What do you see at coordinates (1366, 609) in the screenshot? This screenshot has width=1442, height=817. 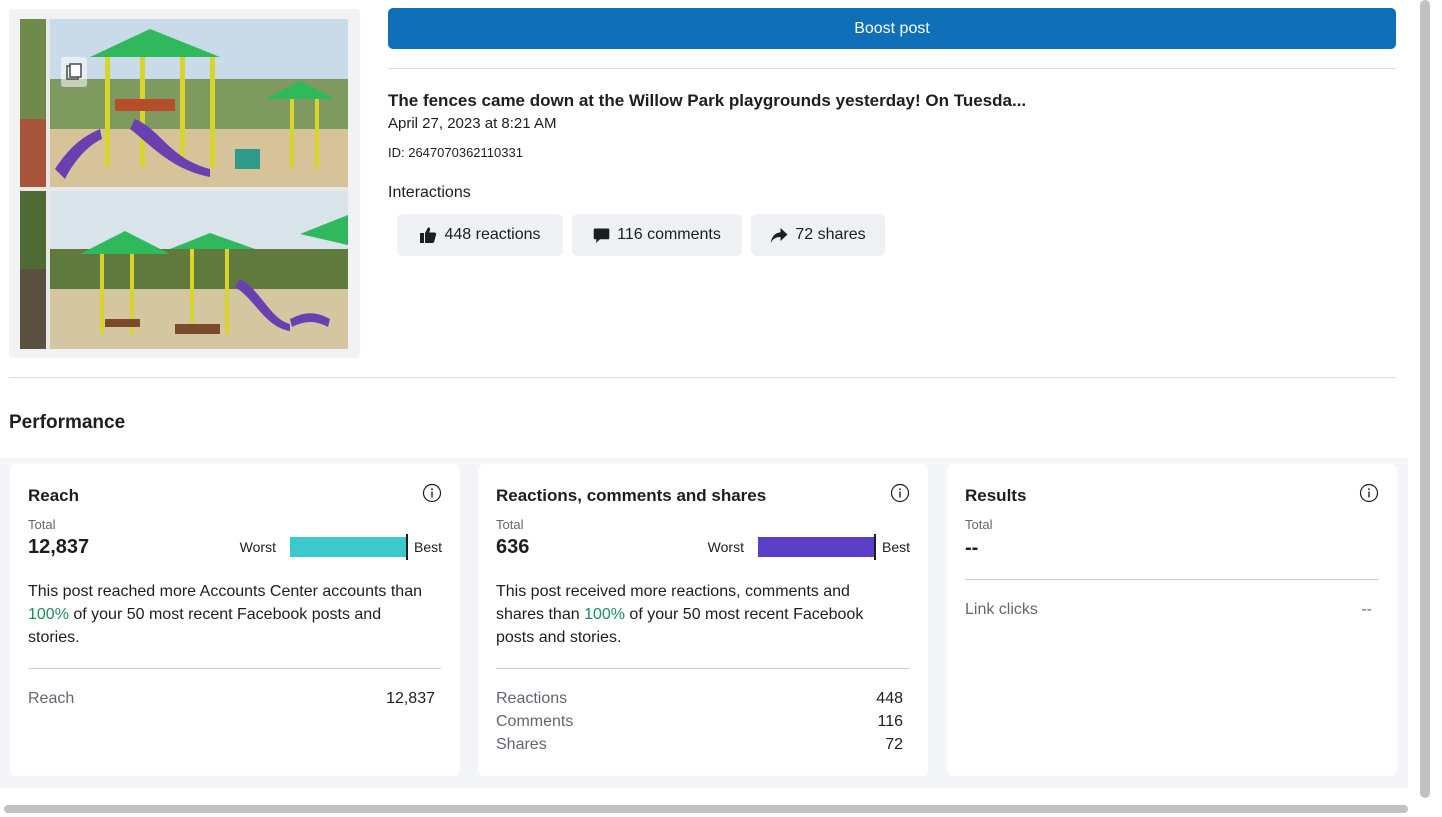 I see `metric-value: --` at bounding box center [1366, 609].